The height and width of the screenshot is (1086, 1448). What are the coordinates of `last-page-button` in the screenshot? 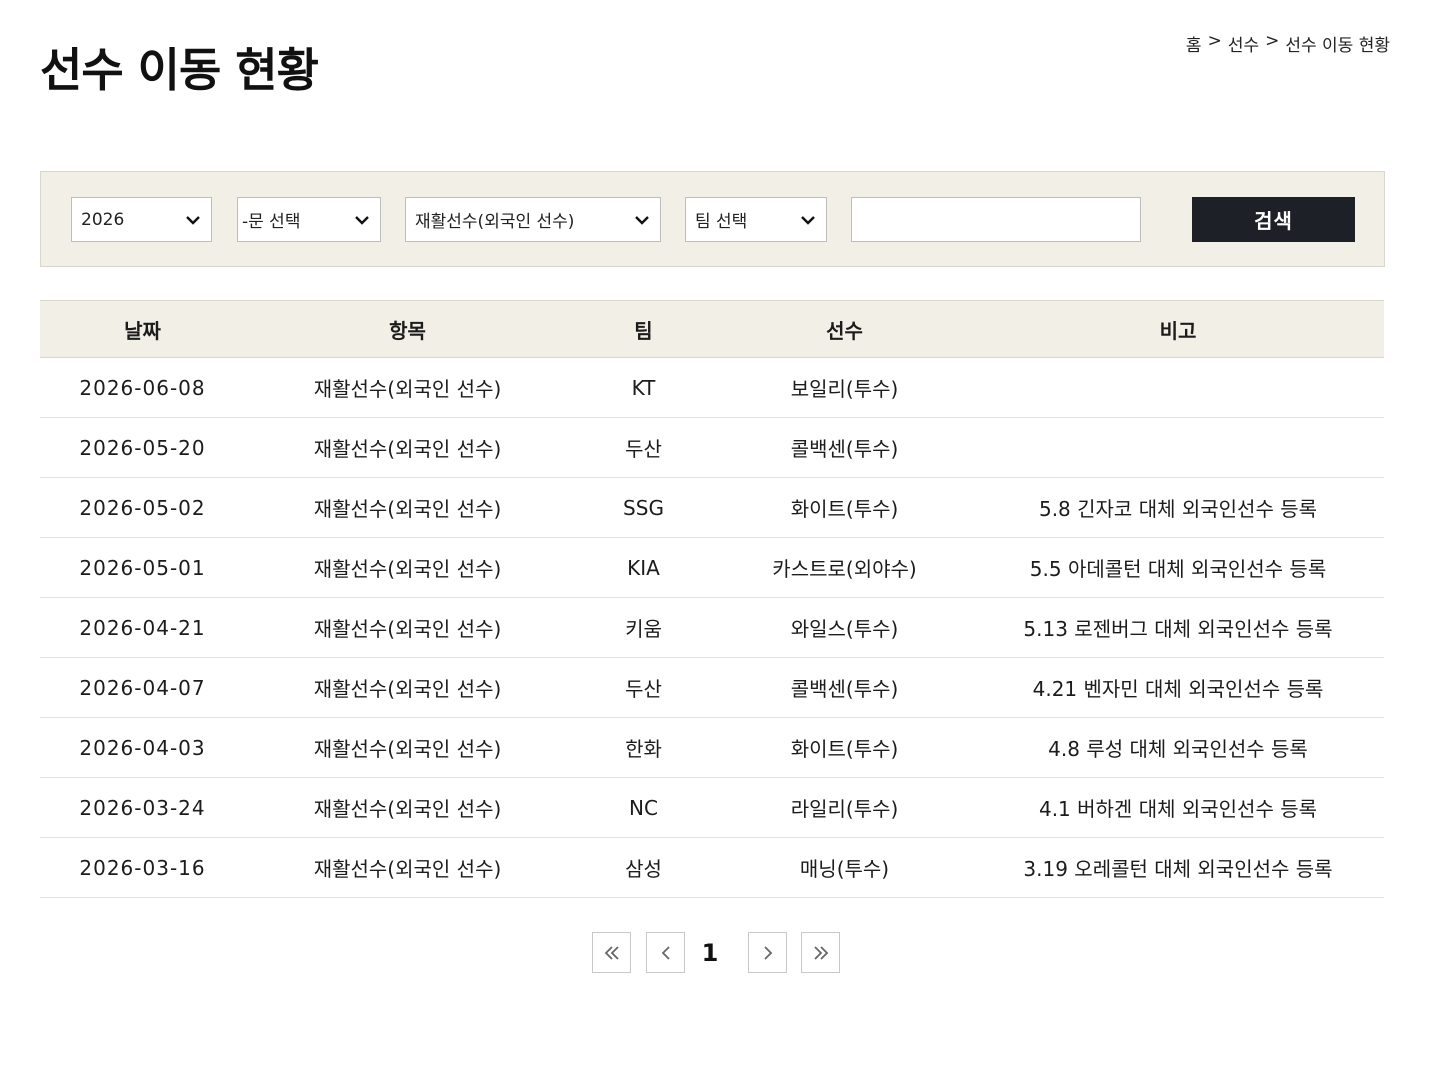 It's located at (820, 952).